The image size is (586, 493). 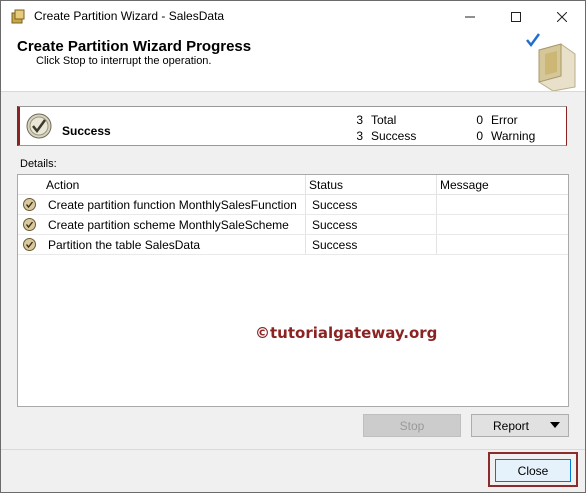 I want to click on column-header-action: Action, so click(x=174, y=184).